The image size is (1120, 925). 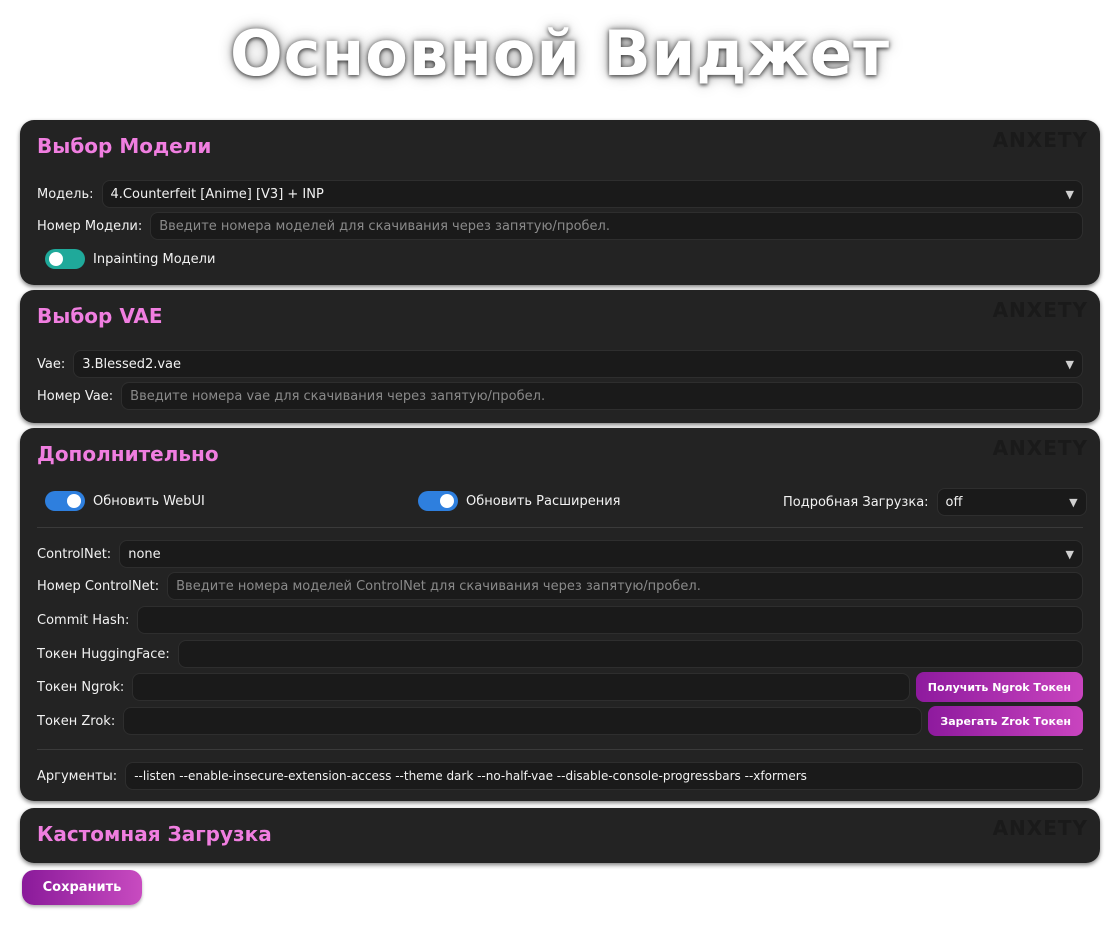 I want to click on controlnet-value: none, so click(x=144, y=554).